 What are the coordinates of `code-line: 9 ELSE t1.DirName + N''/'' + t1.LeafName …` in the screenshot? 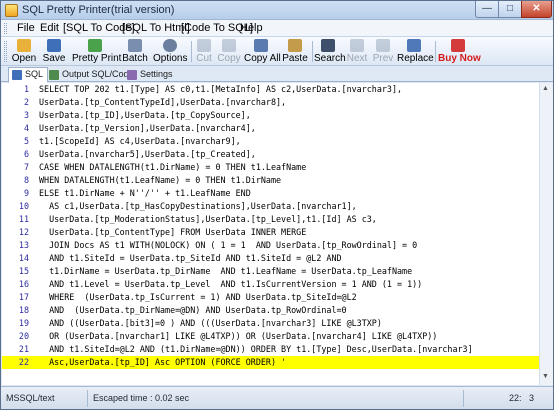 It's located at (270, 193).